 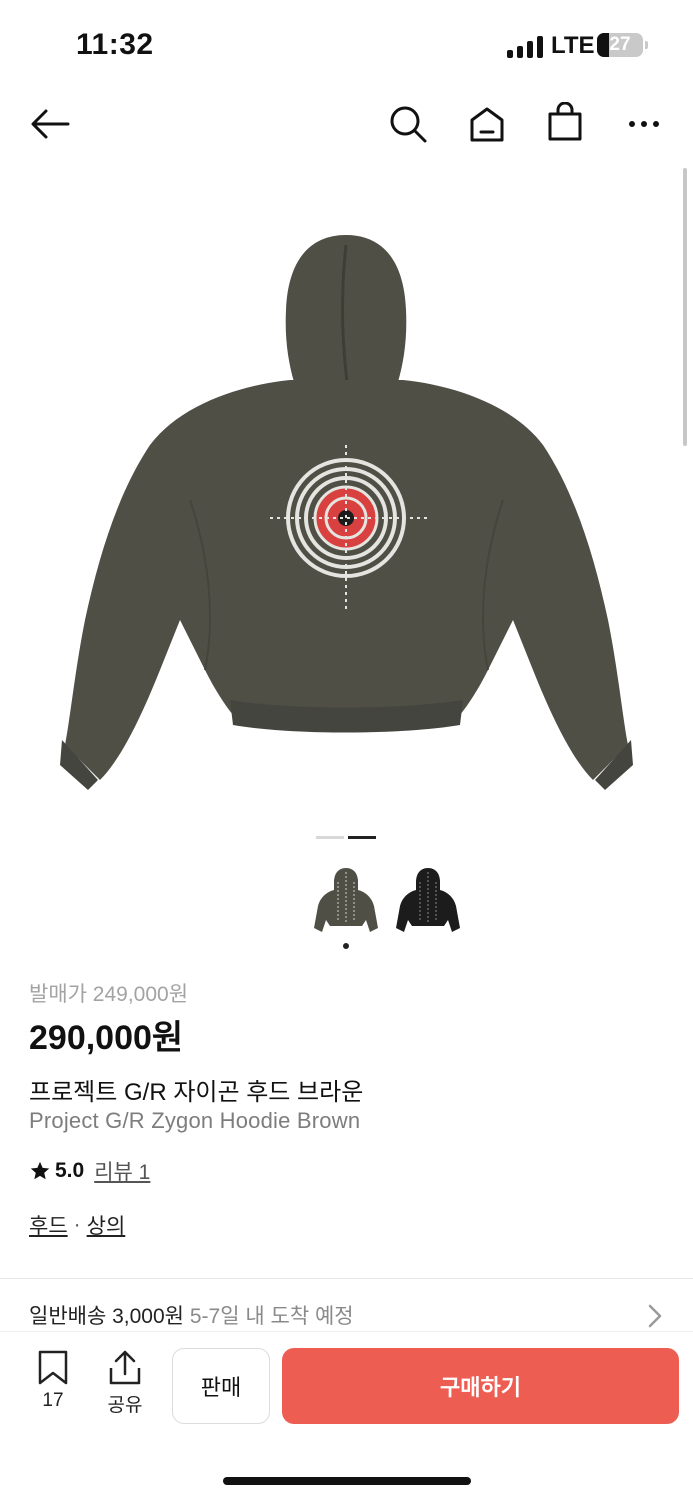 What do you see at coordinates (106, 1038) in the screenshot?
I see `product-price: 290,000원` at bounding box center [106, 1038].